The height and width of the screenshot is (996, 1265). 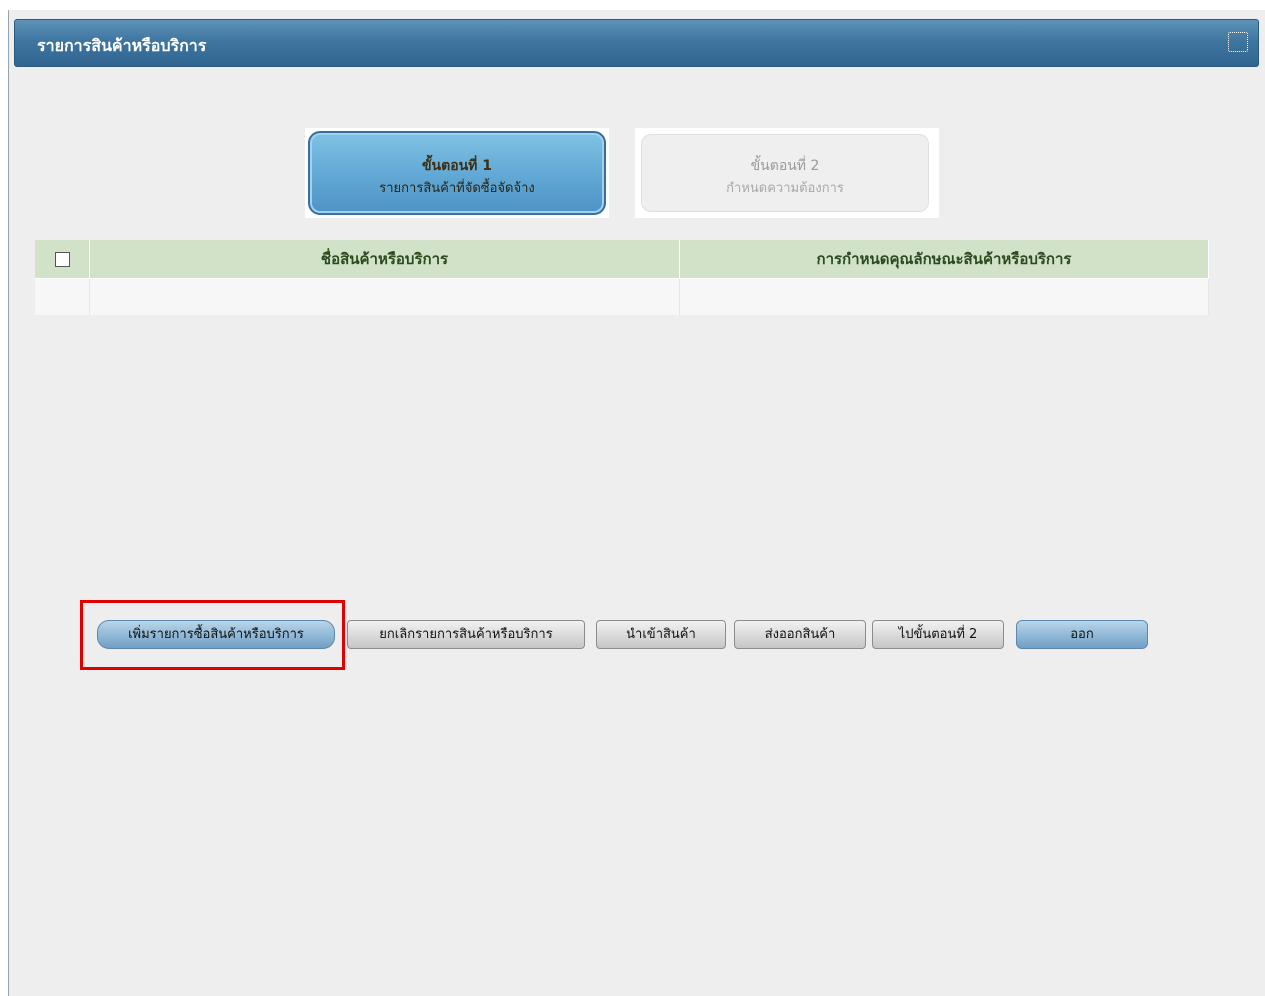 What do you see at coordinates (457, 188) in the screenshot?
I see `step-1-label: รายการสินค้าที่จัดซื้อจัดจ้าง` at bounding box center [457, 188].